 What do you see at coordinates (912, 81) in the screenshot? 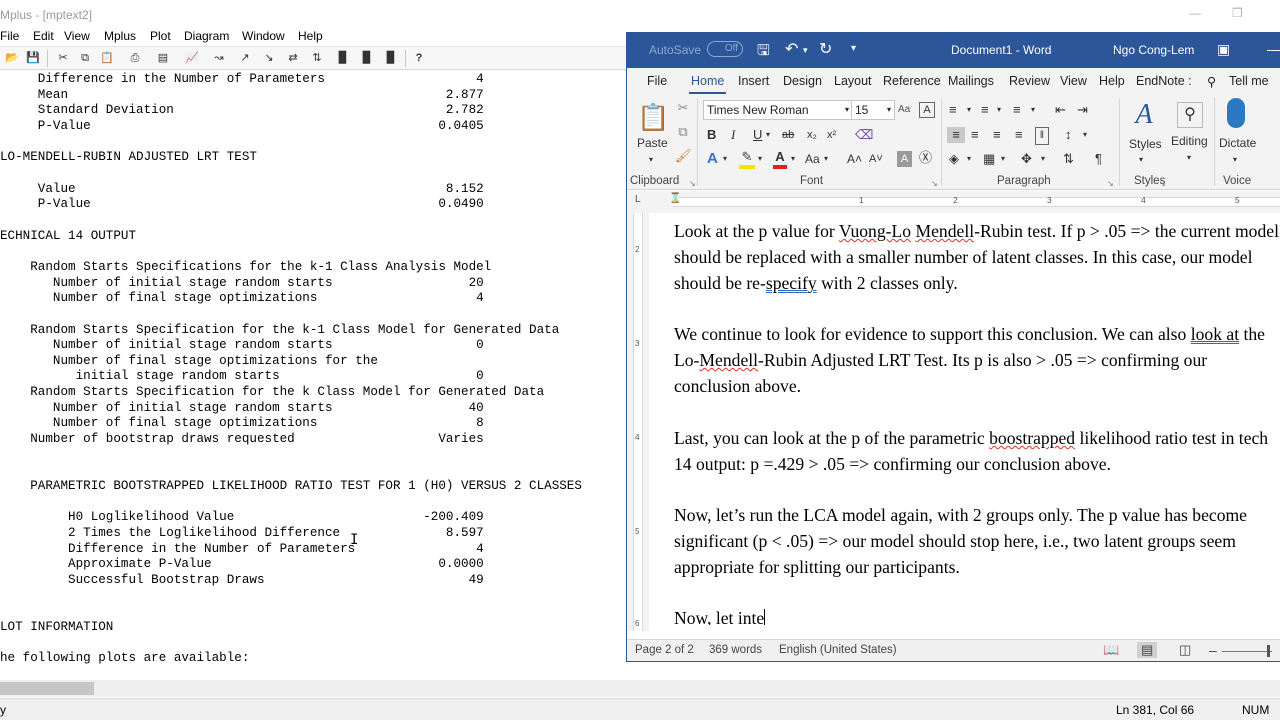
I see `tab-references: Reference` at bounding box center [912, 81].